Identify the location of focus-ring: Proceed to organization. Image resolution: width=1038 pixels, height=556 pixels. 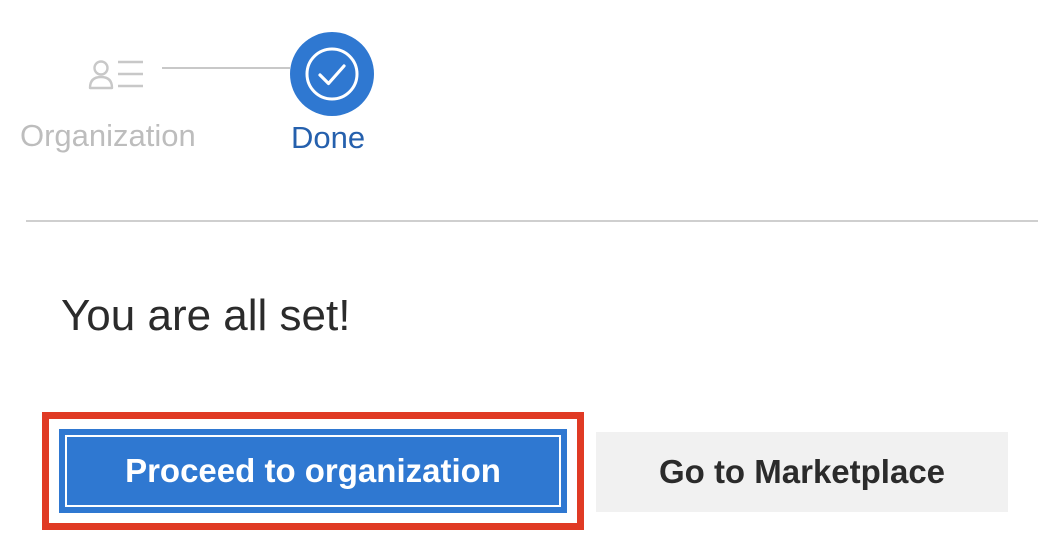
(313, 471).